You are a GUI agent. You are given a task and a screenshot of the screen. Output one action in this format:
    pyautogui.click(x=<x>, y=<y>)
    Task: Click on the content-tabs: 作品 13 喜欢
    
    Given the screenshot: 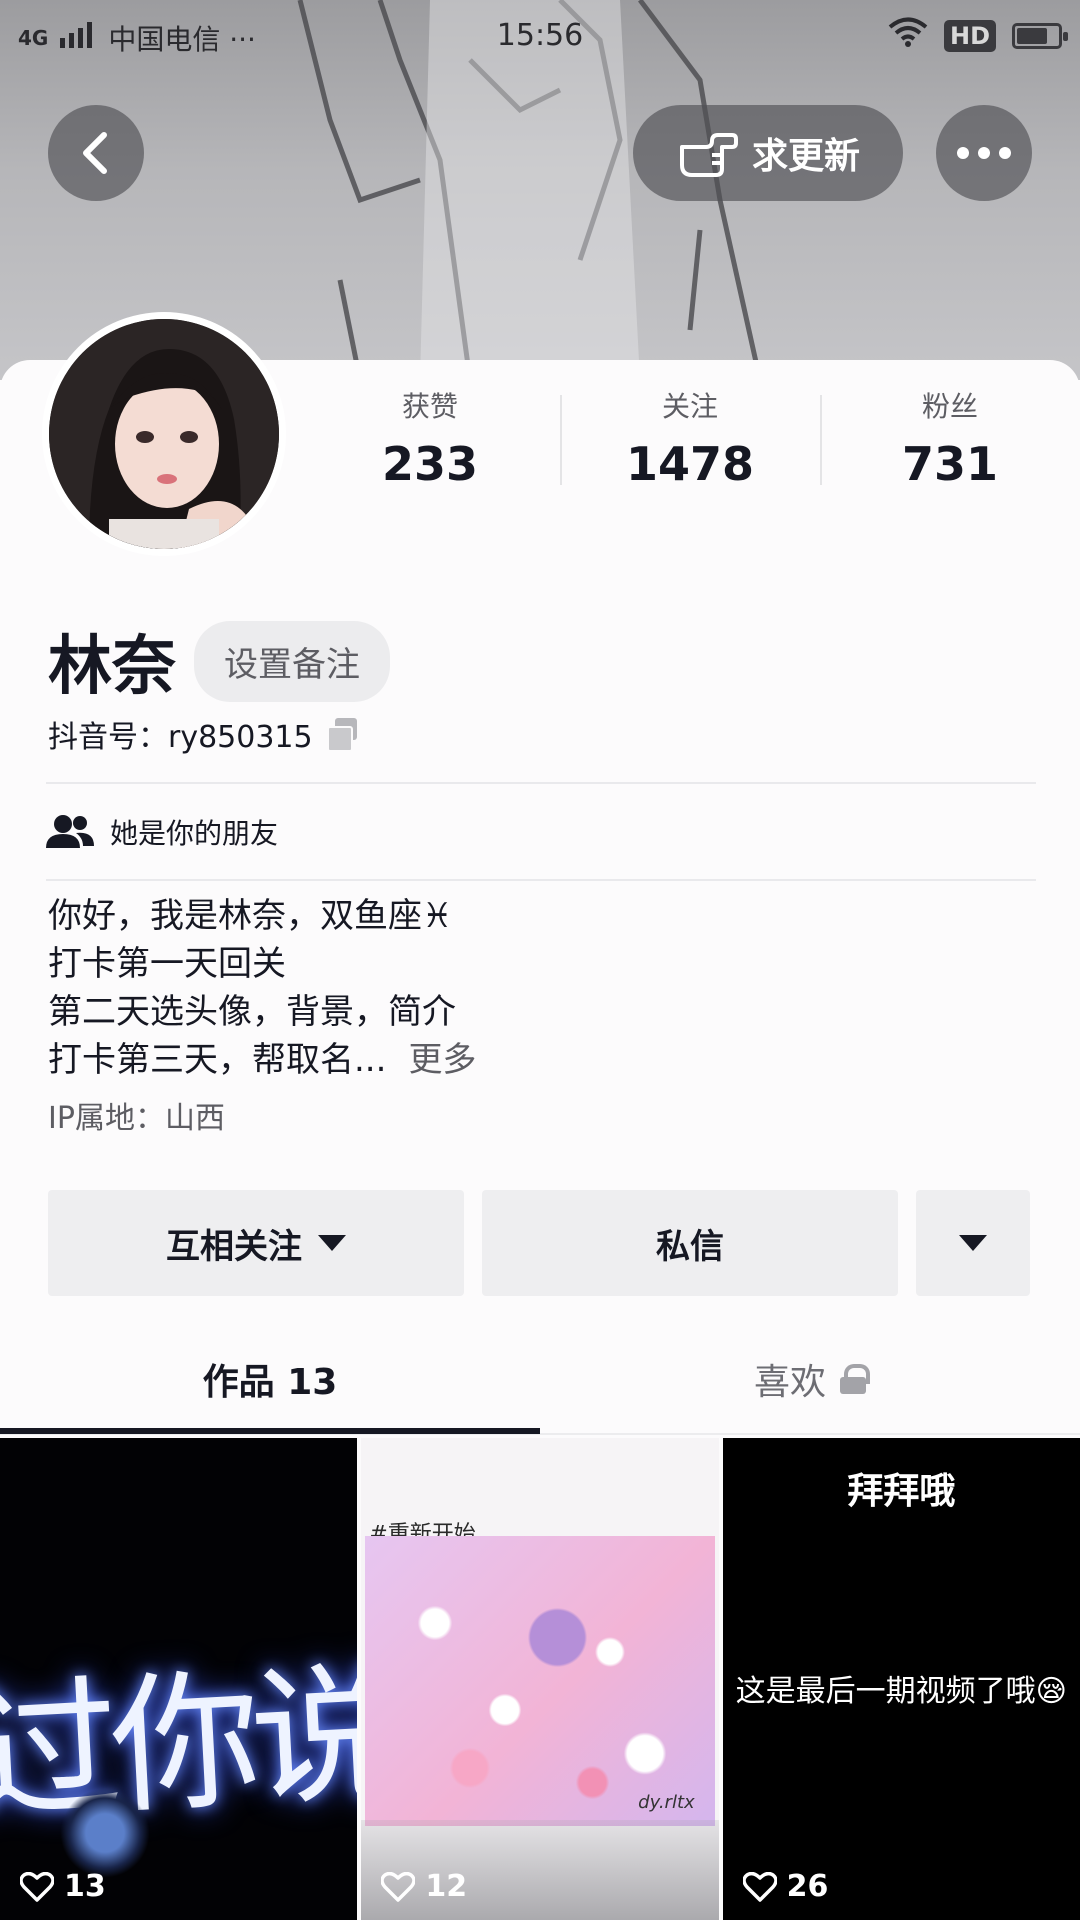 What is the action you would take?
    pyautogui.click(x=540, y=1379)
    